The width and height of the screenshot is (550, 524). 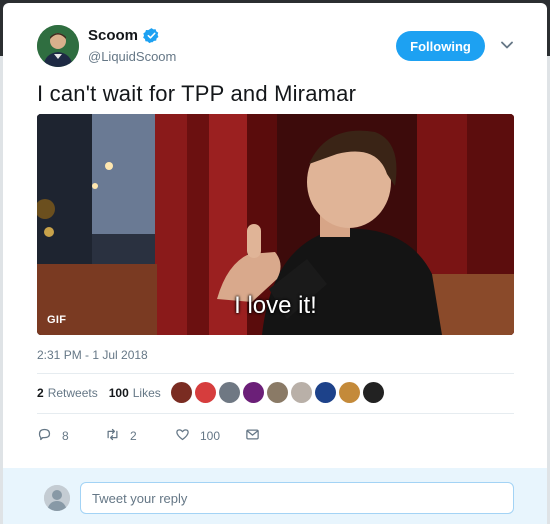 What do you see at coordinates (507, 45) in the screenshot?
I see `chevron-down-icon` at bounding box center [507, 45].